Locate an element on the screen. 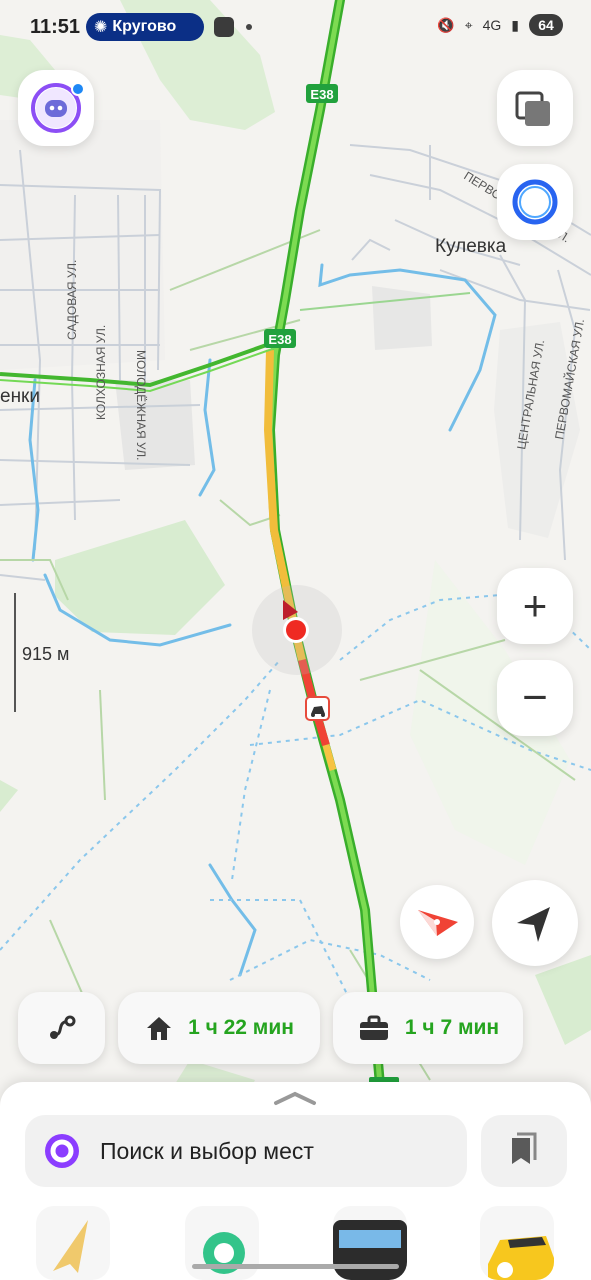 This screenshot has width=591, height=1280. sun-icon: ✺ is located at coordinates (101, 27).